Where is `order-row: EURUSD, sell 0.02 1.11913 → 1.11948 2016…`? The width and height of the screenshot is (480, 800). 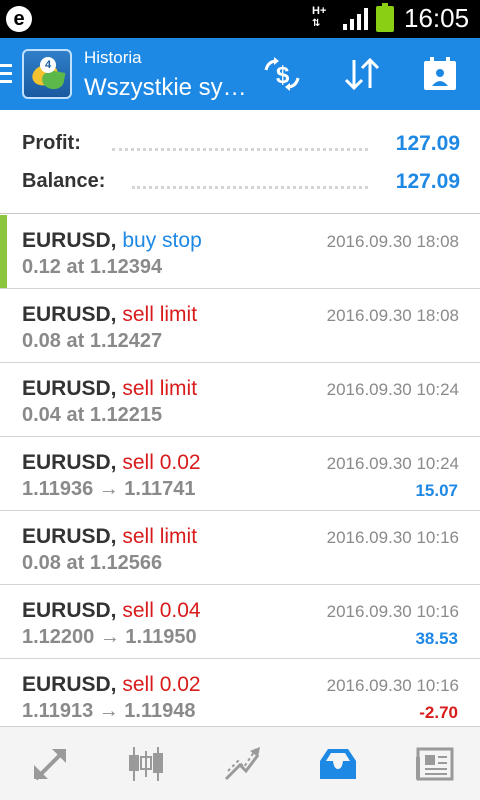 order-row: EURUSD, sell 0.02 1.11913 → 1.11948 2016… is located at coordinates (240, 692).